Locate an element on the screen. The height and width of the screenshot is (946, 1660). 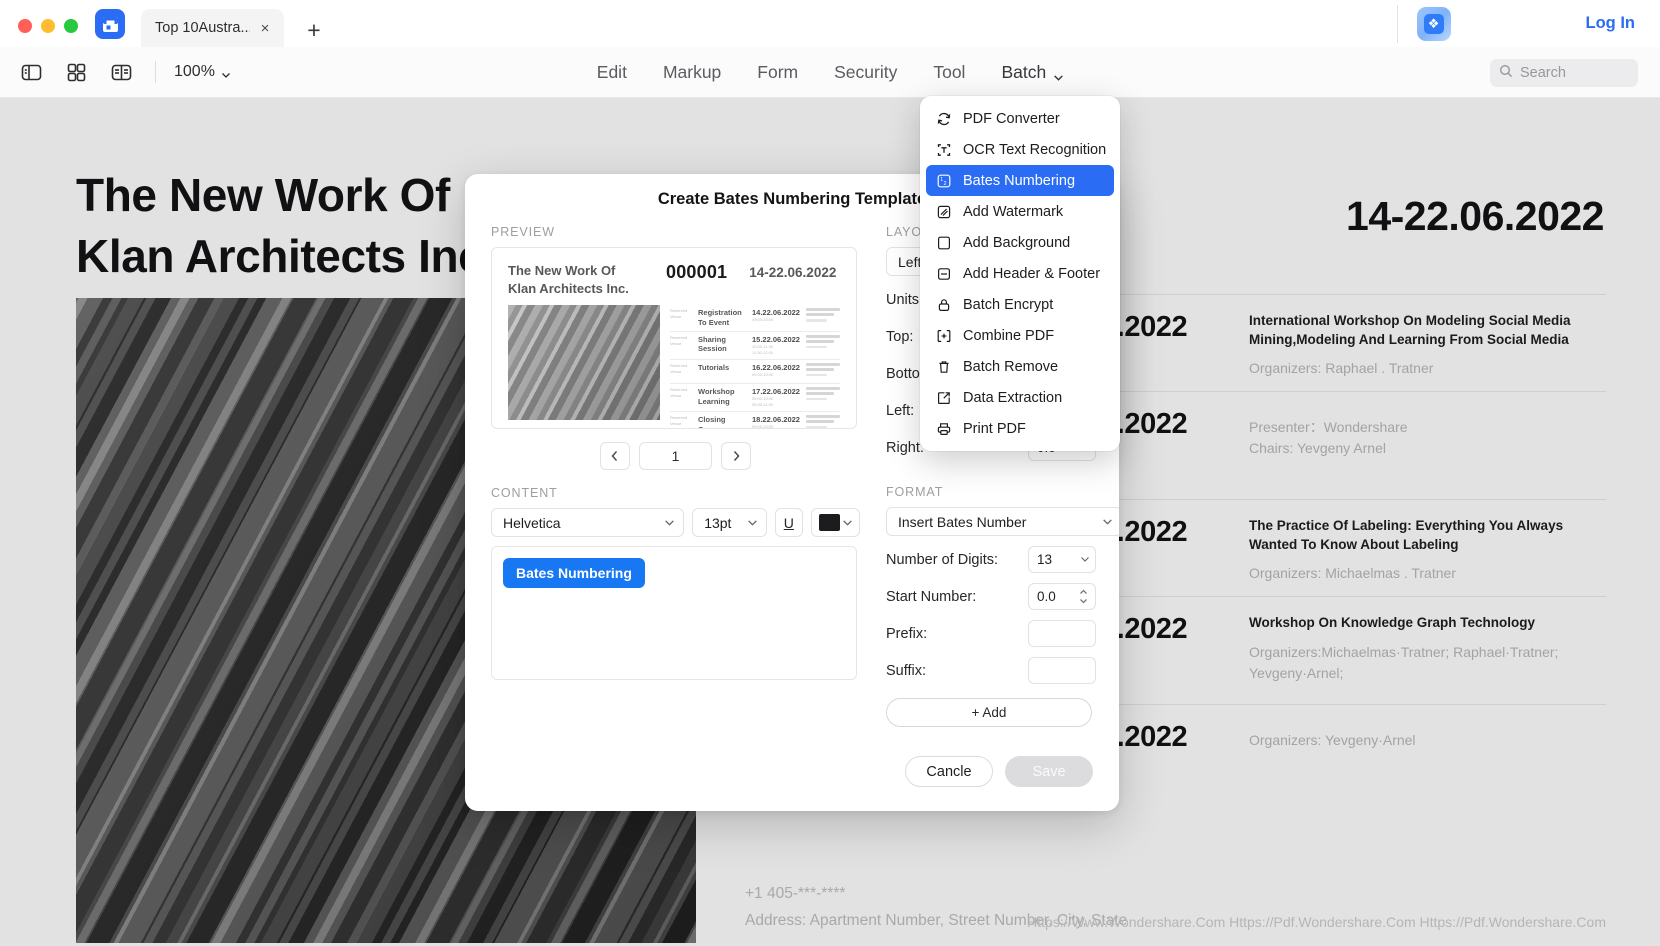
menu-item-bates-numbering: 1 2 Bates Numbering is located at coordinates (1020, 180).